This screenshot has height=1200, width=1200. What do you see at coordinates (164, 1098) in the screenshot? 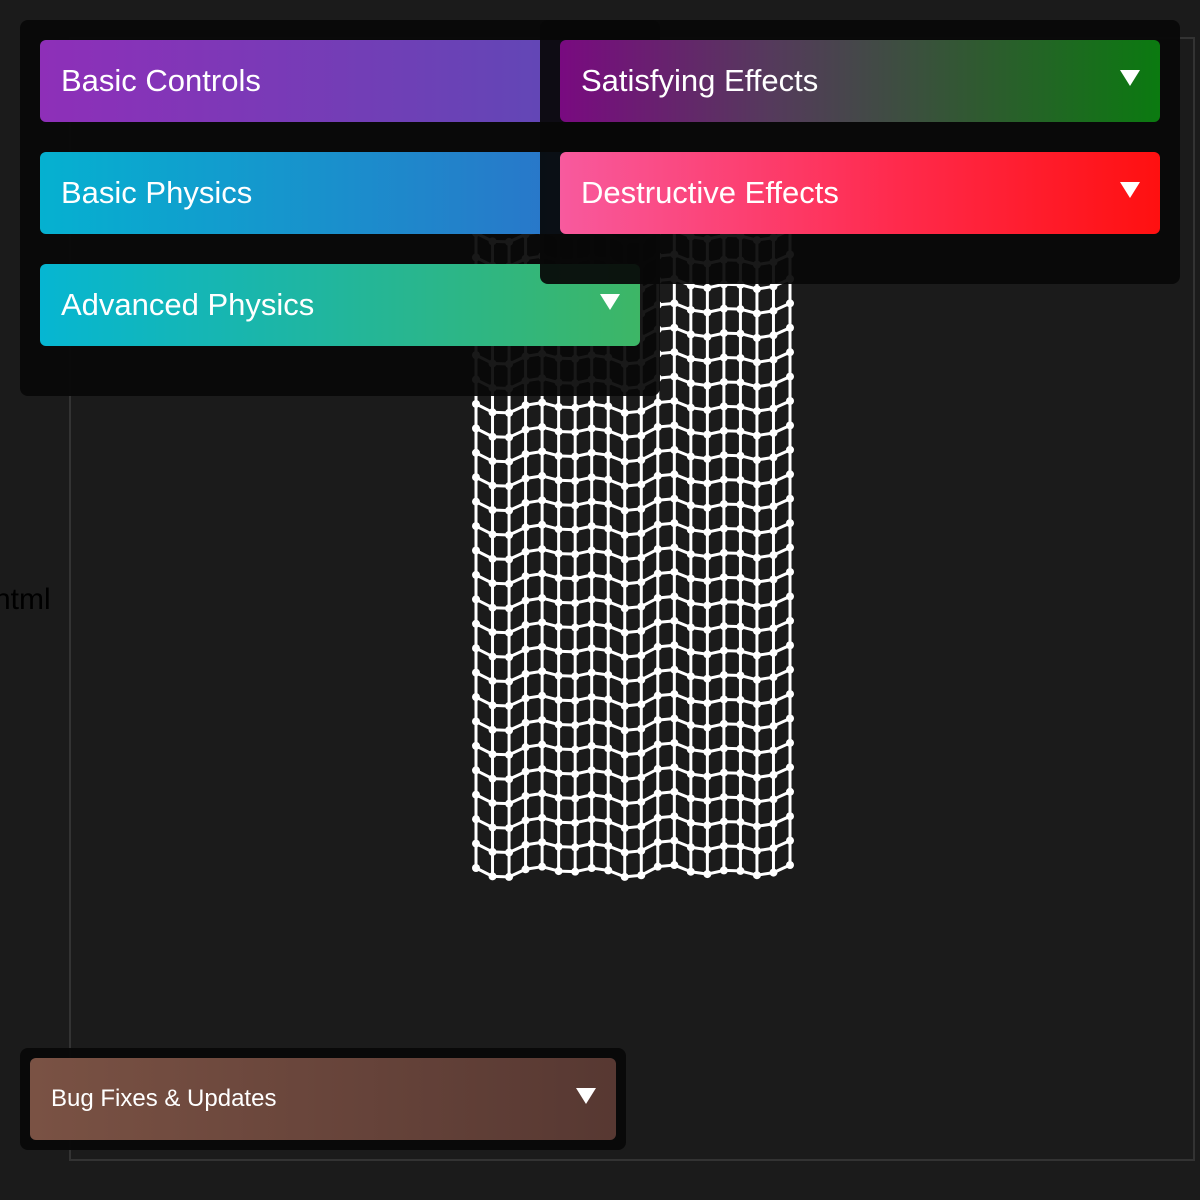
I see `bug-fixes-updates-label: Bug Fixes & Updates` at bounding box center [164, 1098].